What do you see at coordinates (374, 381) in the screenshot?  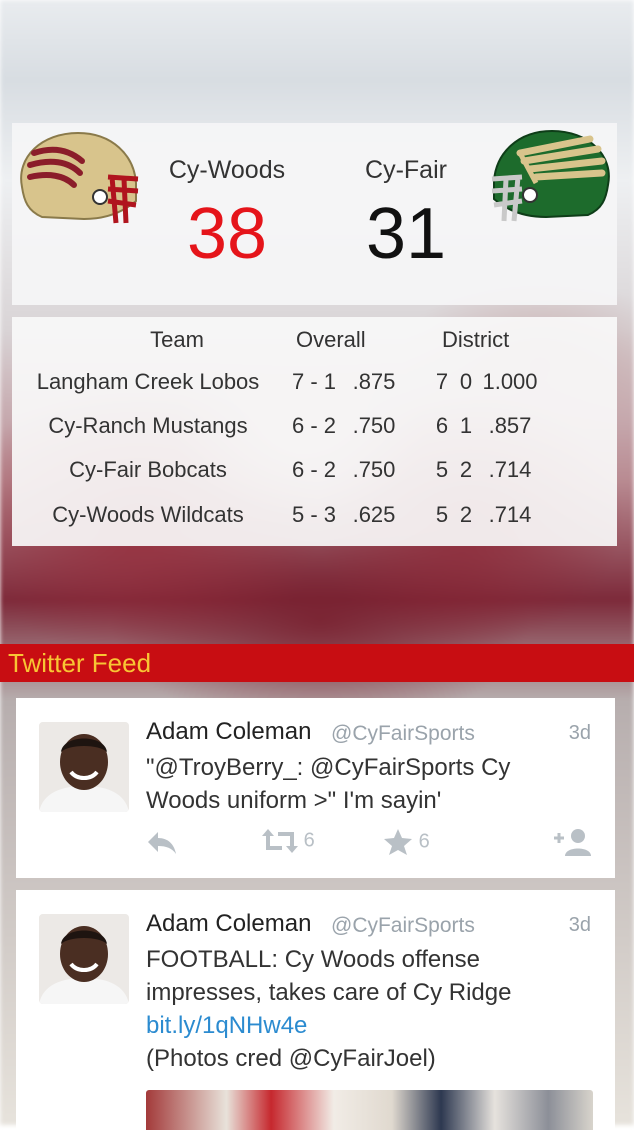 I see `overall-pct-cell: .875` at bounding box center [374, 381].